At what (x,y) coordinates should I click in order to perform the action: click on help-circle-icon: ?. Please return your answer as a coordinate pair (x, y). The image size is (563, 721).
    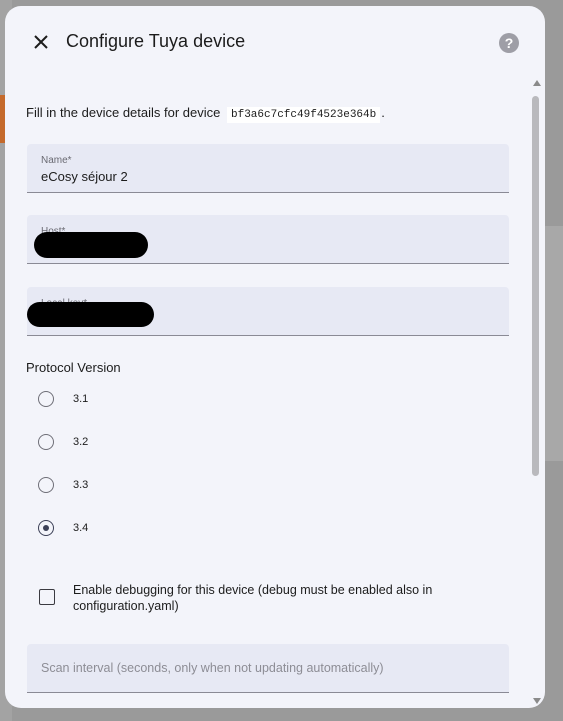
    Looking at the image, I should click on (509, 43).